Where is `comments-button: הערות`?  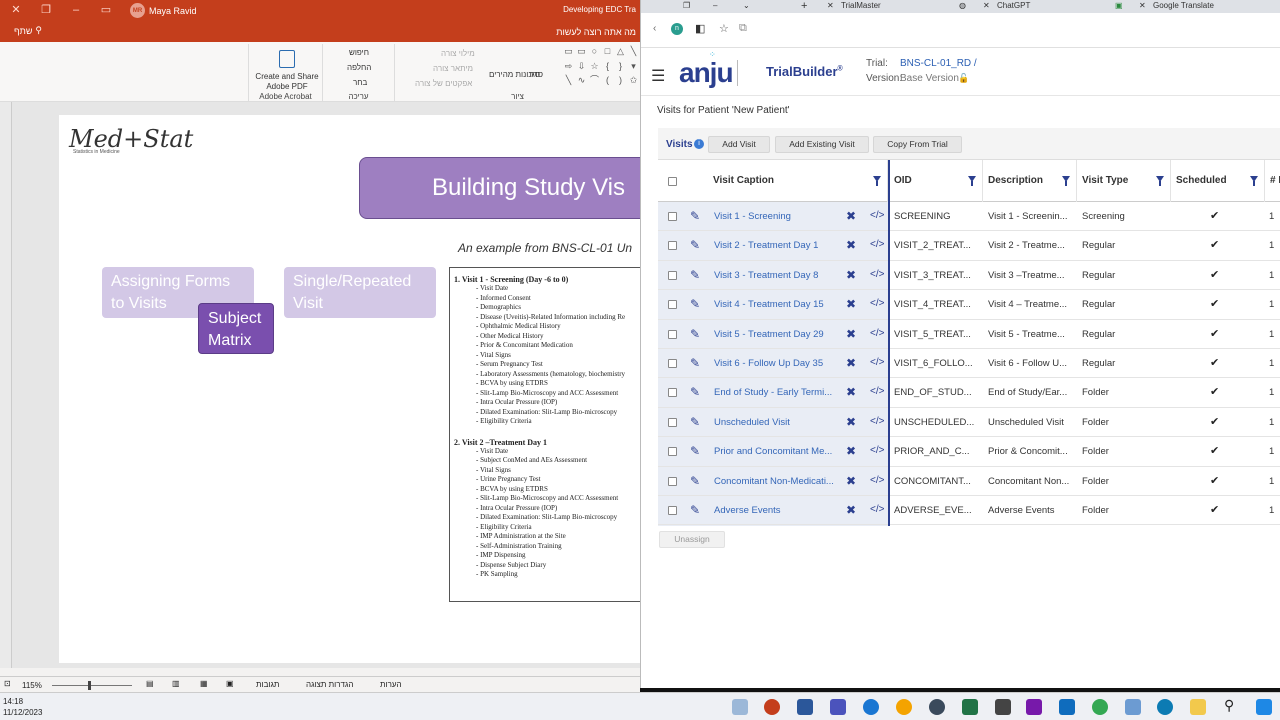
comments-button: הערות is located at coordinates (391, 684).